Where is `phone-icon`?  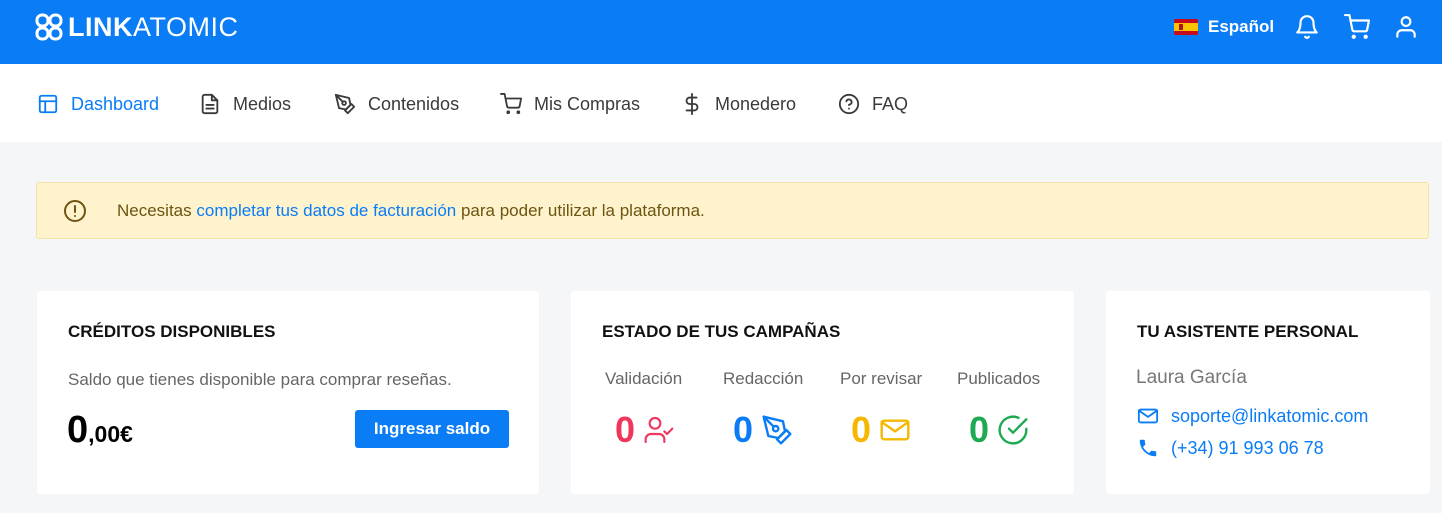
phone-icon is located at coordinates (1148, 448).